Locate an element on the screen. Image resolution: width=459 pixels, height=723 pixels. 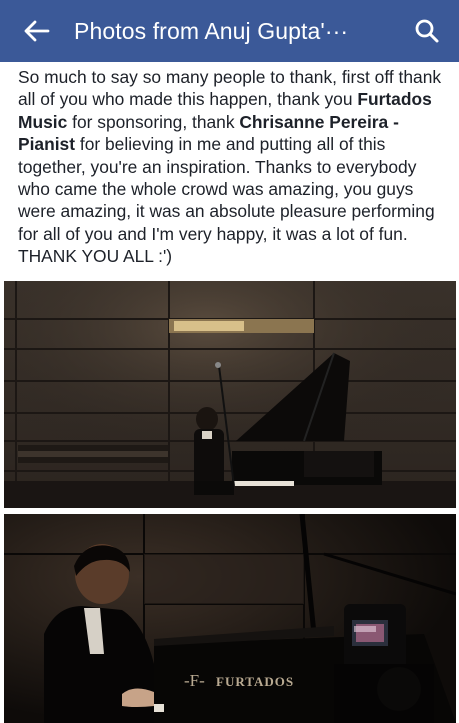
piano-brand-label: FURTADOS is located at coordinates (255, 681).